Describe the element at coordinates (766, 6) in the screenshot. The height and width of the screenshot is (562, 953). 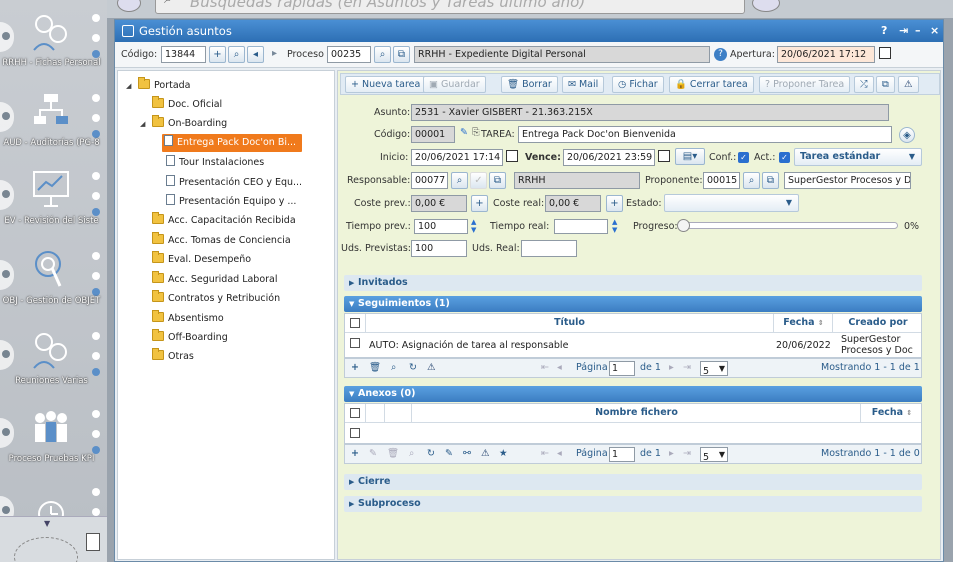
I see `search-options-button` at that location.